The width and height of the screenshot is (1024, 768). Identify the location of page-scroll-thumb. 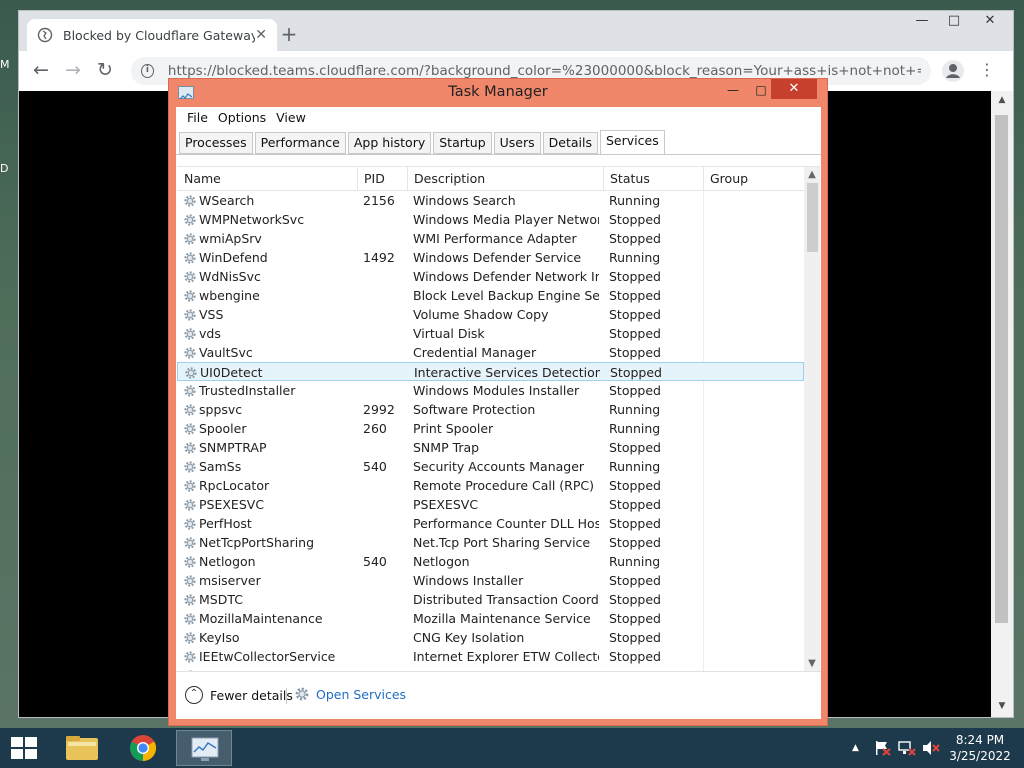
(1001, 369).